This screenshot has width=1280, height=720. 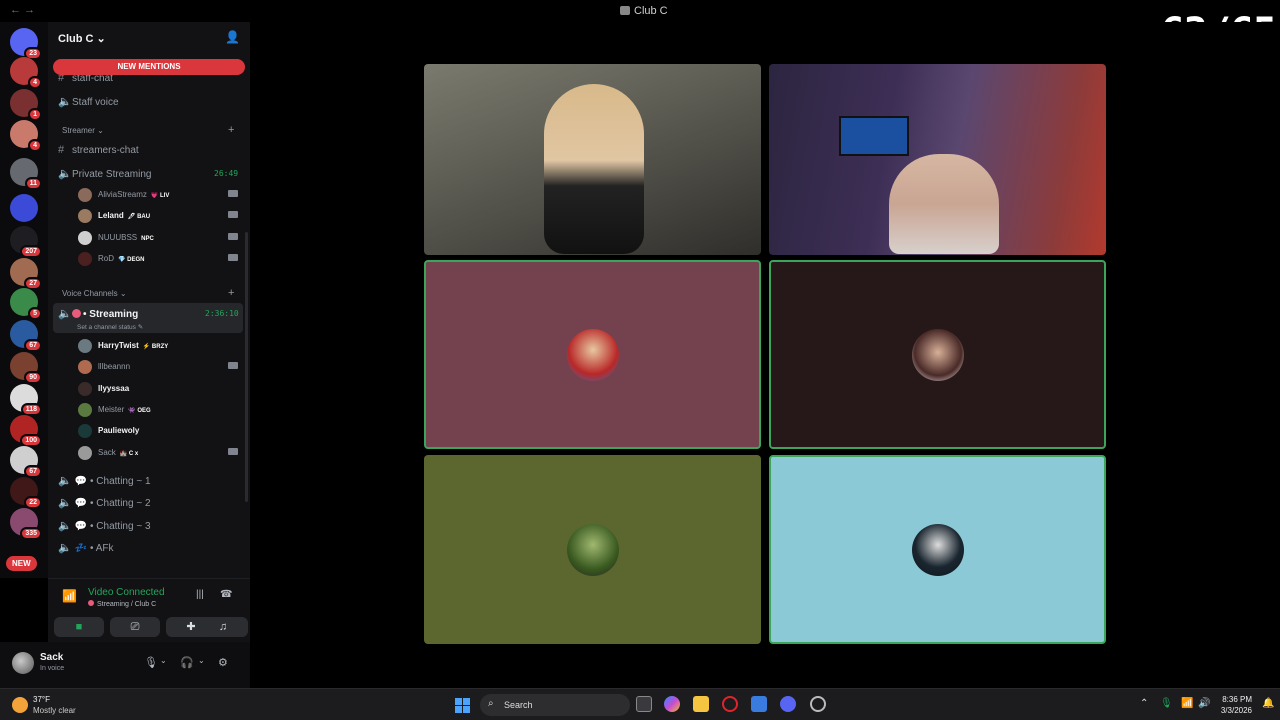 I want to click on server-name: Club C ⌄, so click(x=82, y=38).